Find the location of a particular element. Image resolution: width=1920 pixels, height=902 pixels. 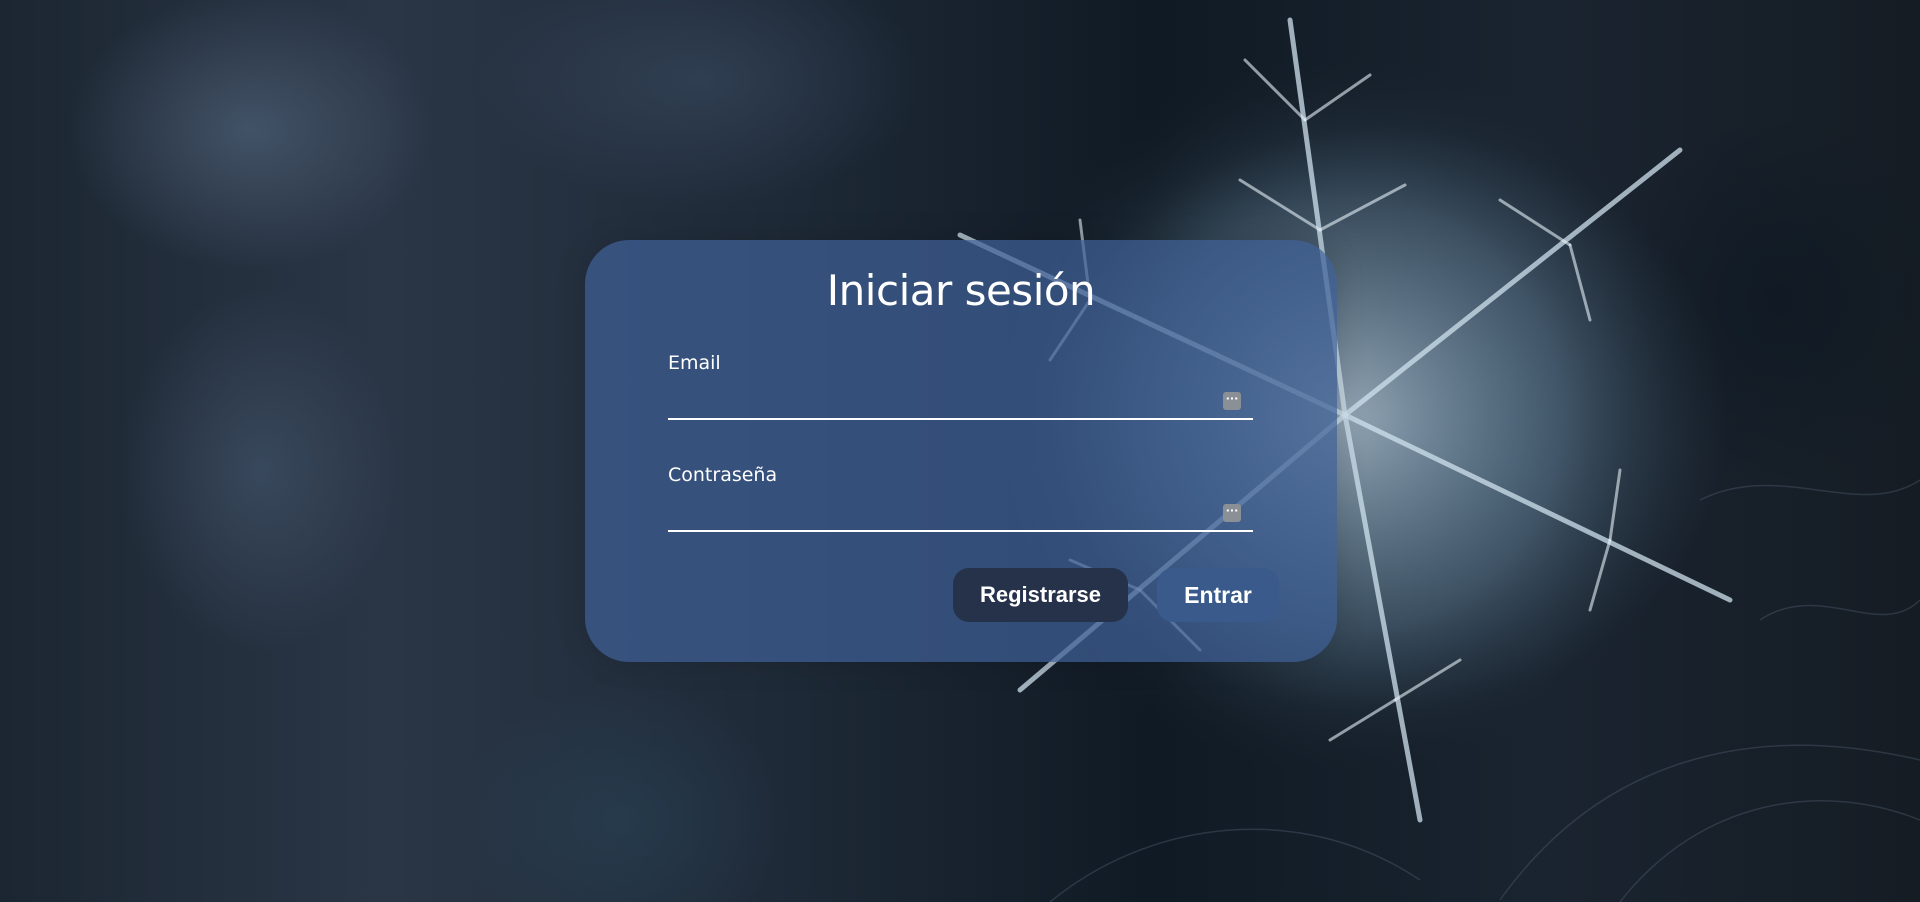

enter-button: Entrar is located at coordinates (1218, 595).